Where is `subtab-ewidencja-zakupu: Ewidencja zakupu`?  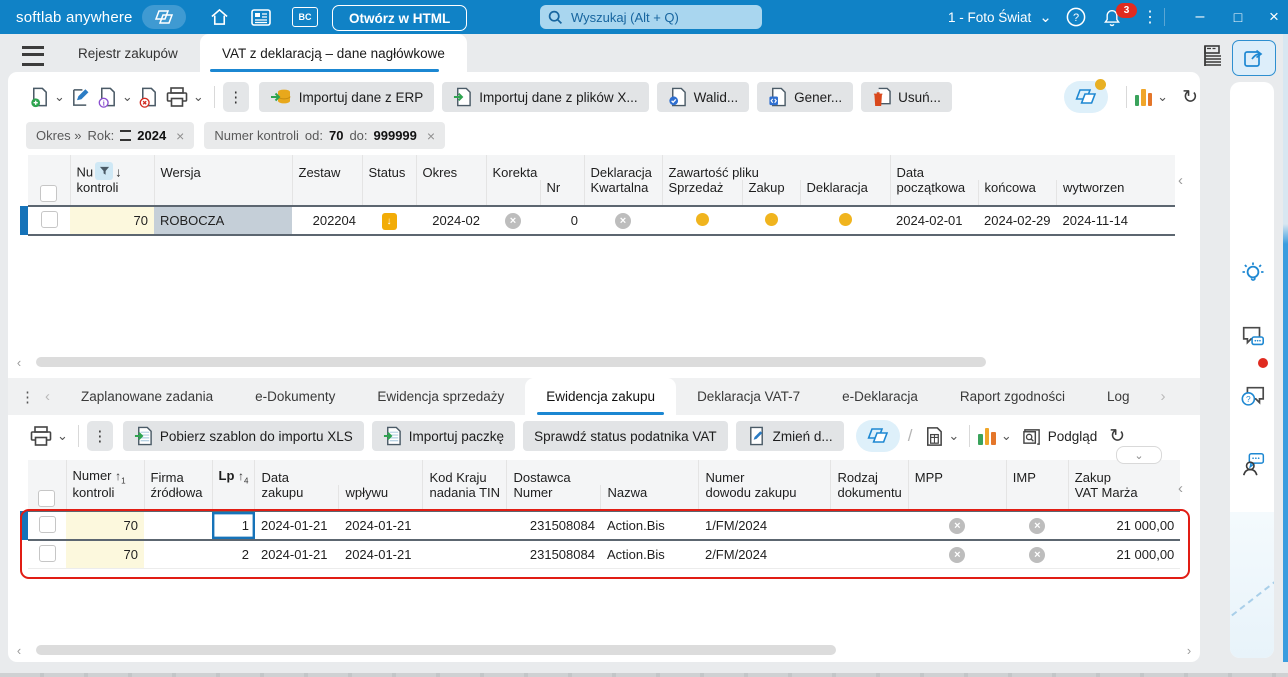 subtab-ewidencja-zakupu: Ewidencja zakupu is located at coordinates (601, 396).